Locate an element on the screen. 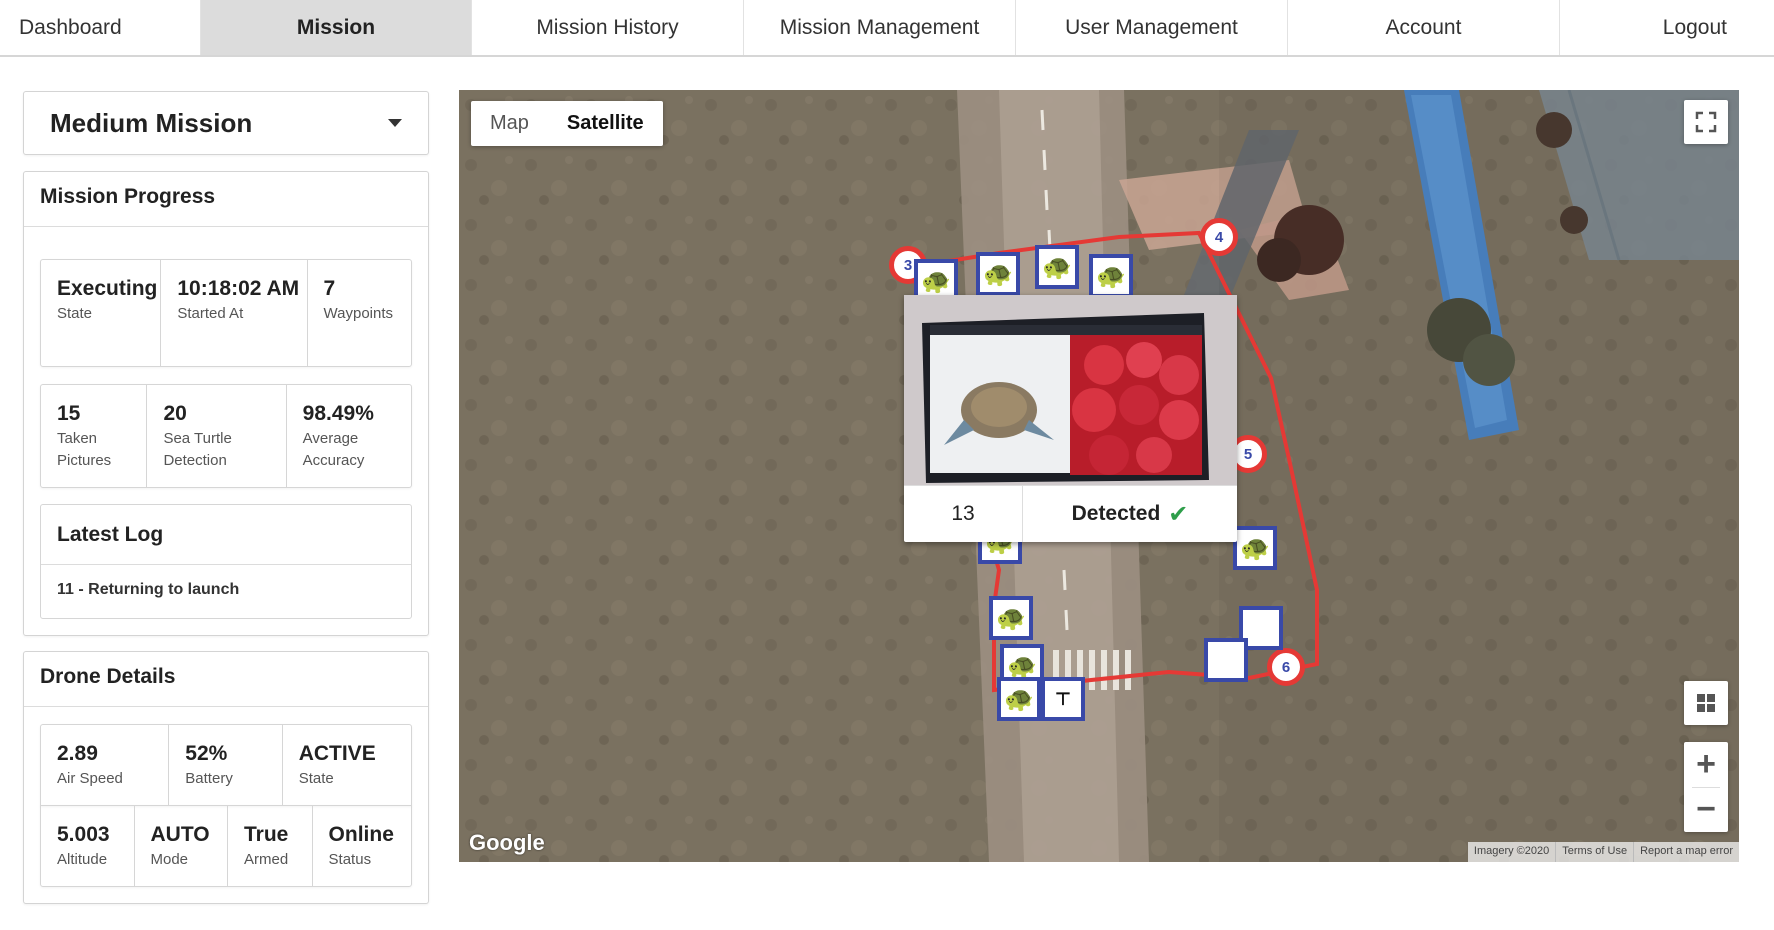 This screenshot has width=1774, height=930. started-at-cell: 10:18:02 AM Started At is located at coordinates (234, 313).